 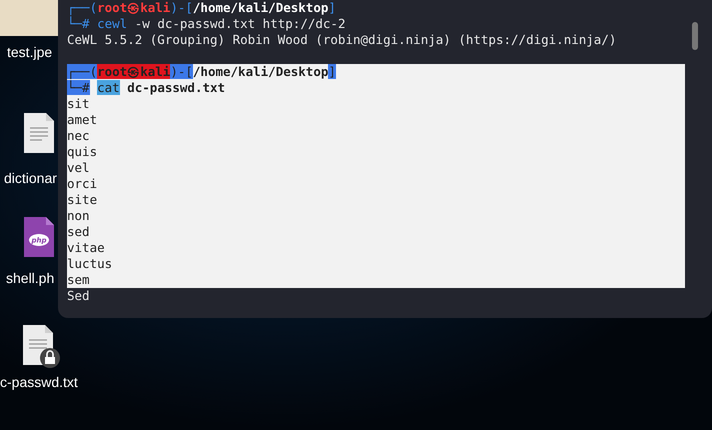 What do you see at coordinates (29, 52) in the screenshot?
I see `file-name-label: test.jpe` at bounding box center [29, 52].